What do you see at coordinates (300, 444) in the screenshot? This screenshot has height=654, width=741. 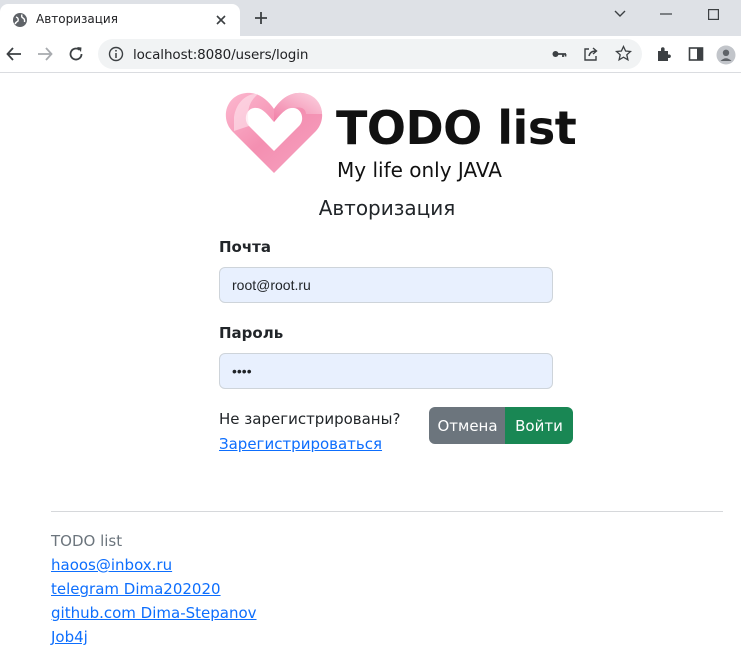 I see `register-link: Зарегистрироваться` at bounding box center [300, 444].